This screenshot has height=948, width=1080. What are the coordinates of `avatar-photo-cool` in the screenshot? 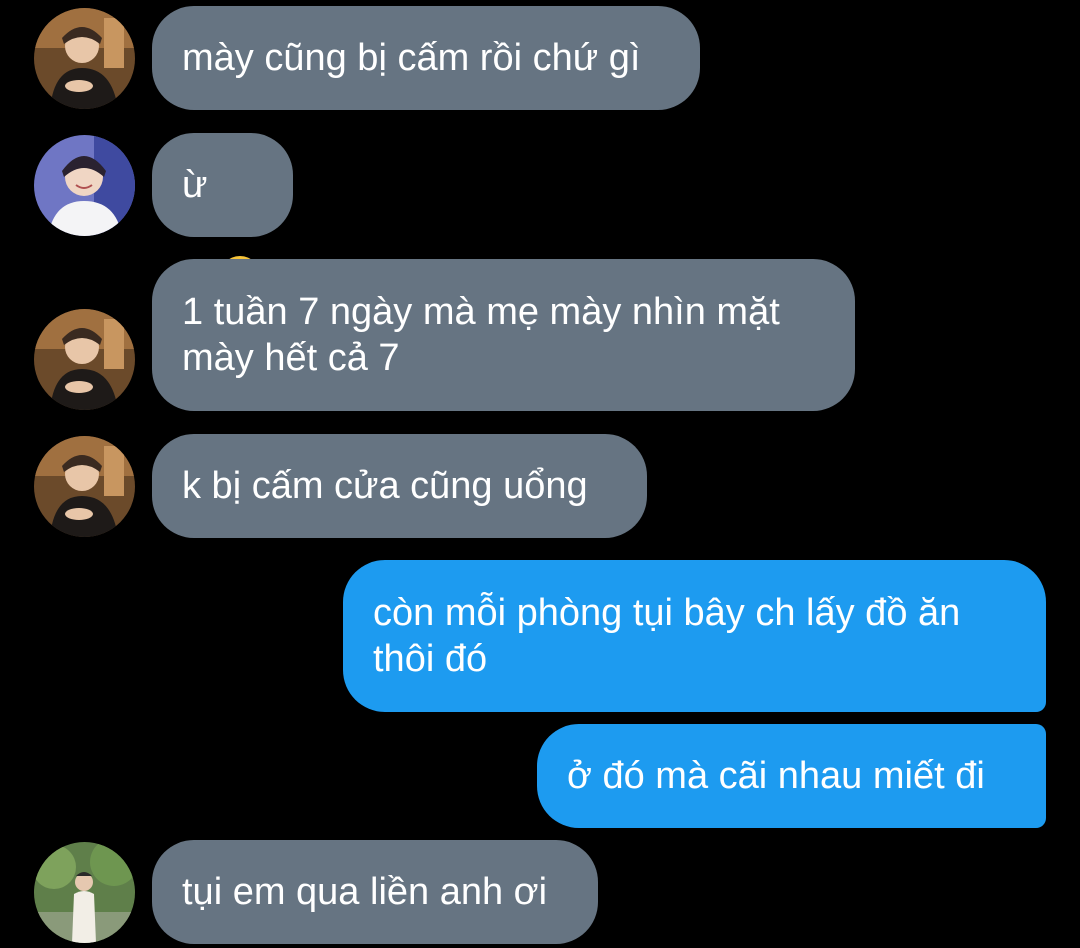 It's located at (84, 185).